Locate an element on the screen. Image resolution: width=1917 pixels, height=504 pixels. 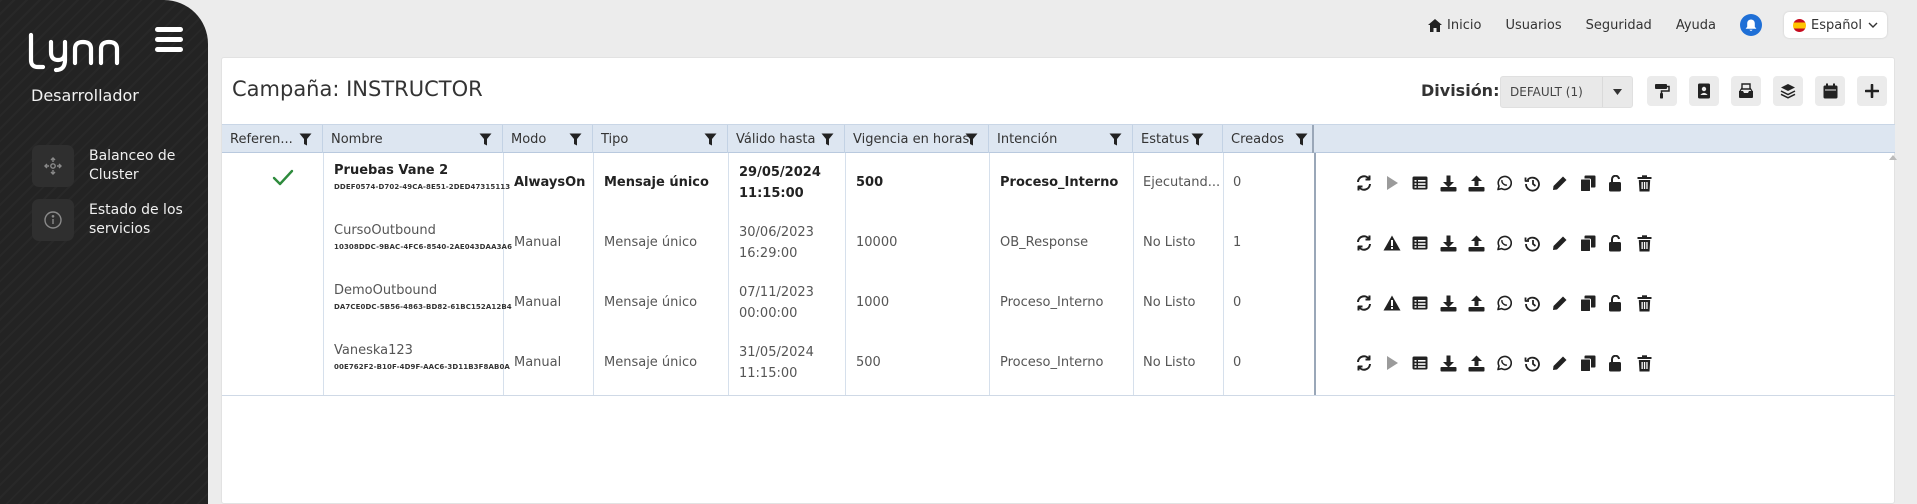
sidebar-item-cluster-balance: Balanceo de Cluster is located at coordinates (117, 166).